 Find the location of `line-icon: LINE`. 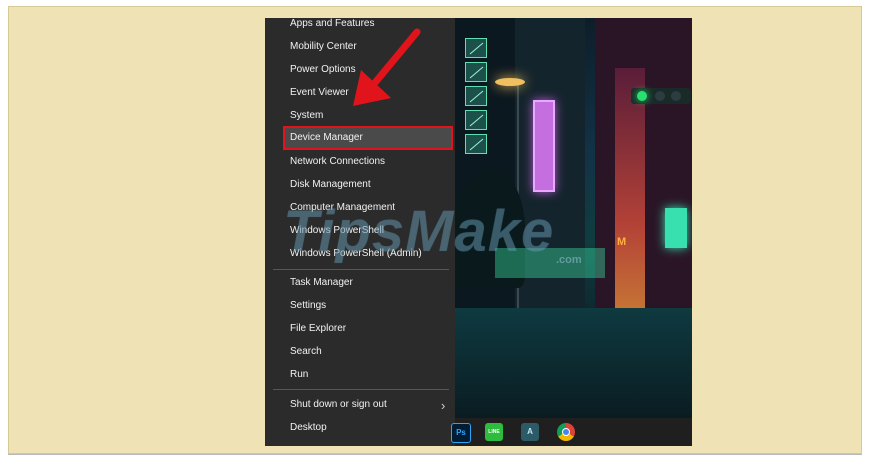

line-icon: LINE is located at coordinates (494, 432).